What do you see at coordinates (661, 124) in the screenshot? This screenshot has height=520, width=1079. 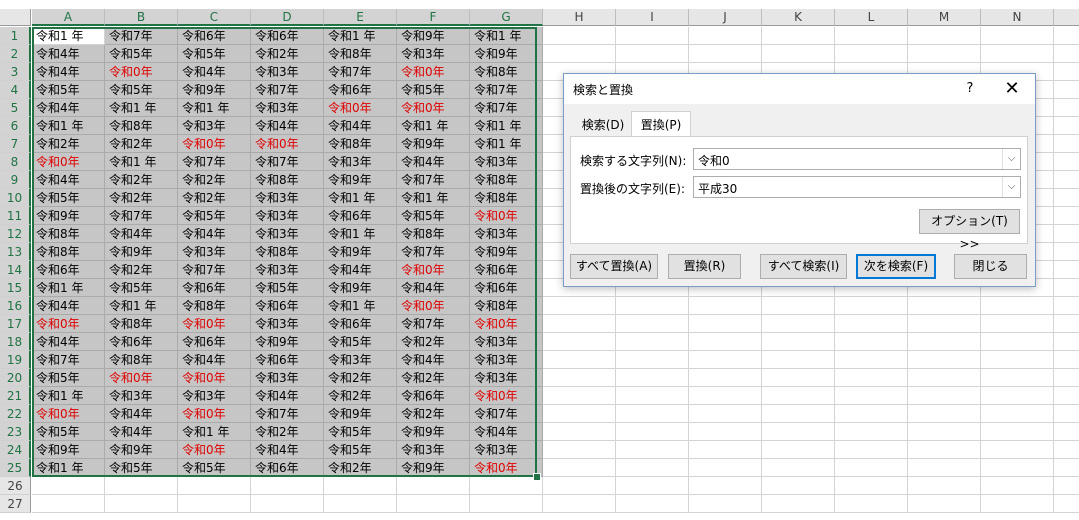 I see `tab-replace: 置換(P)` at bounding box center [661, 124].